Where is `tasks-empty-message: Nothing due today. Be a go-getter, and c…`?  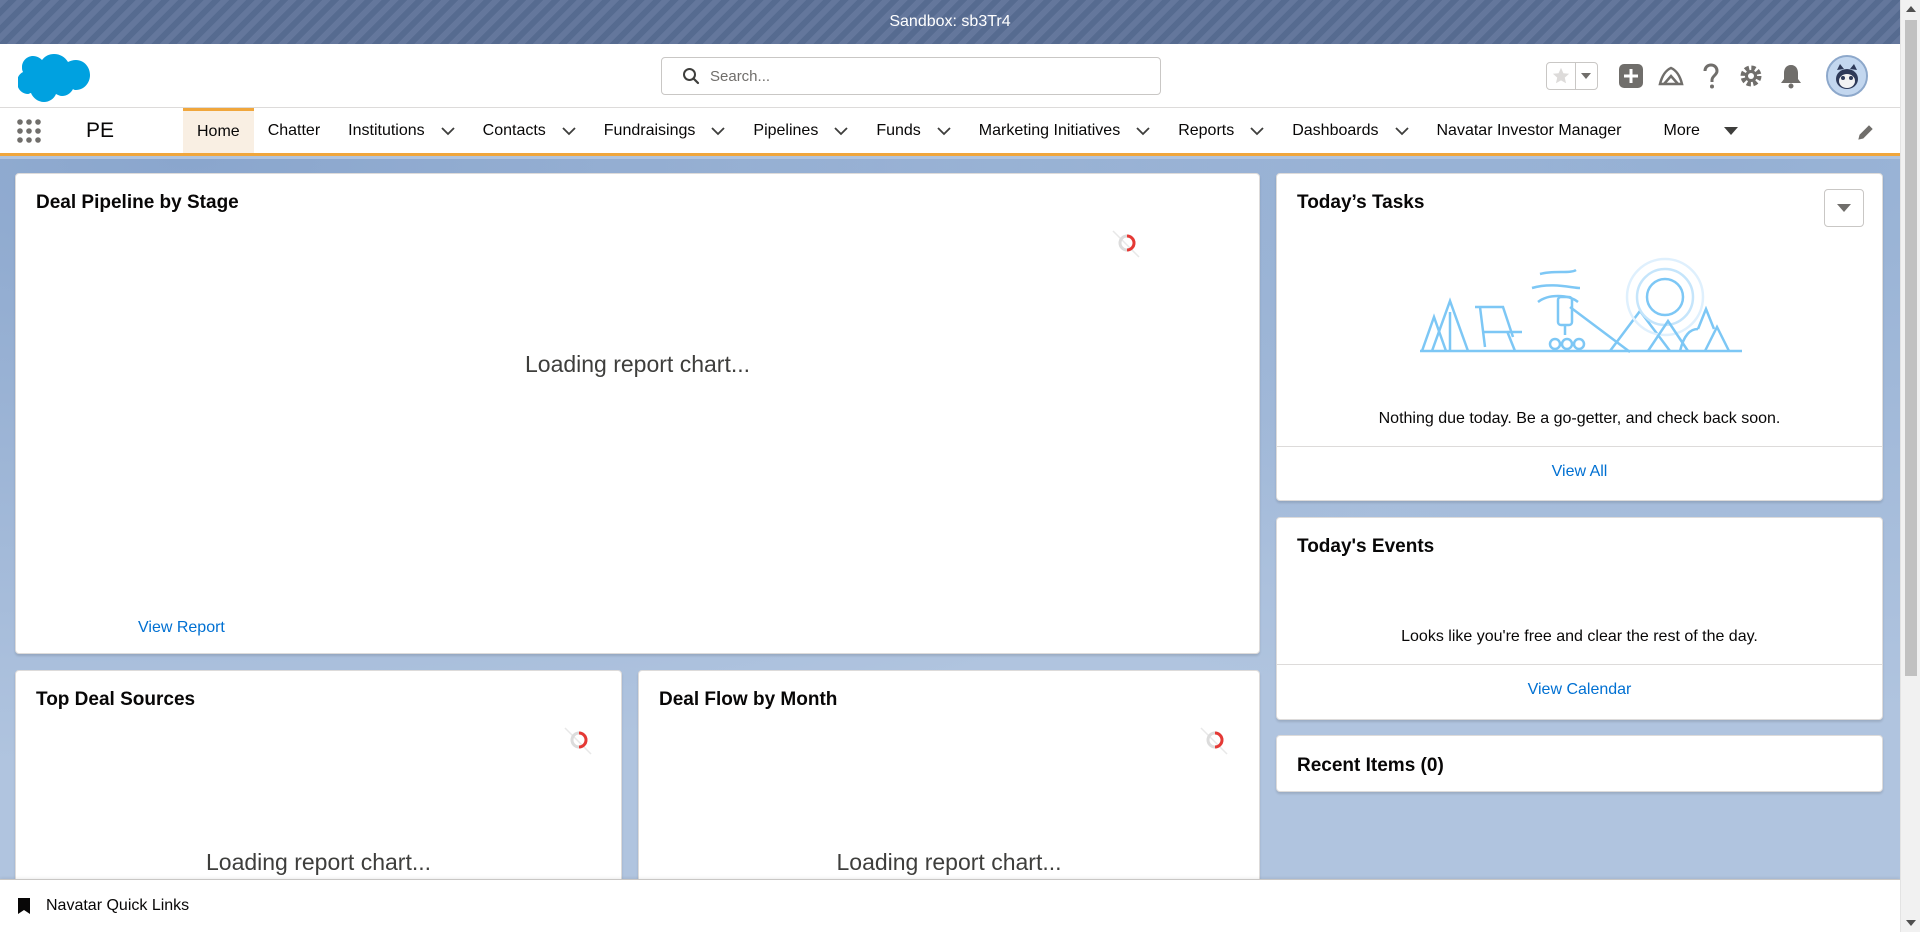
tasks-empty-message: Nothing due today. Be a go-getter, and c… is located at coordinates (1579, 418).